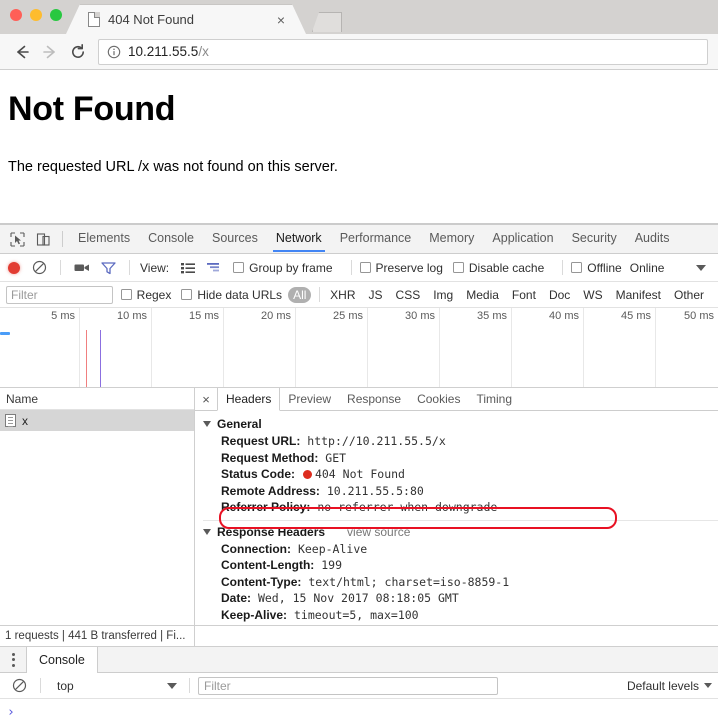 The width and height of the screenshot is (718, 722). Describe the element at coordinates (359, 710) in the screenshot. I see `console-output: ›` at that location.